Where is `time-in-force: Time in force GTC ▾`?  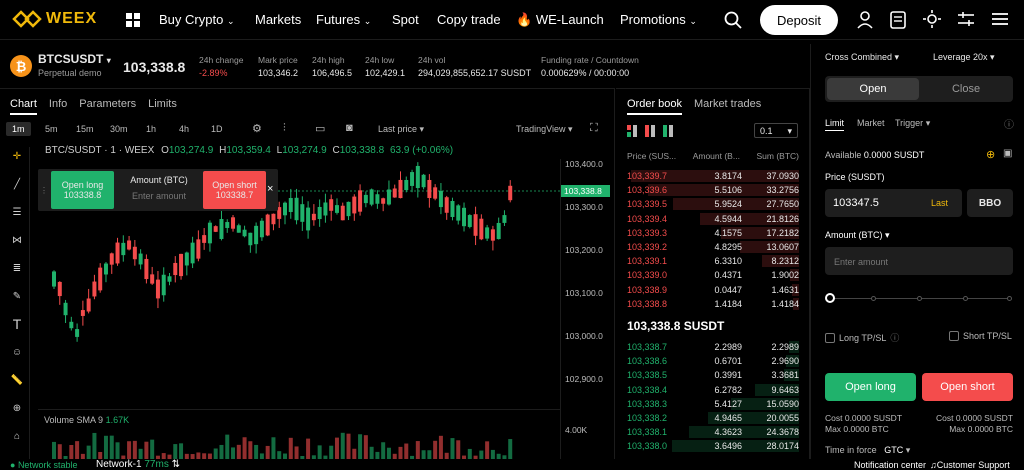
time-in-force: Time in force GTC ▾ is located at coordinates (867, 450).